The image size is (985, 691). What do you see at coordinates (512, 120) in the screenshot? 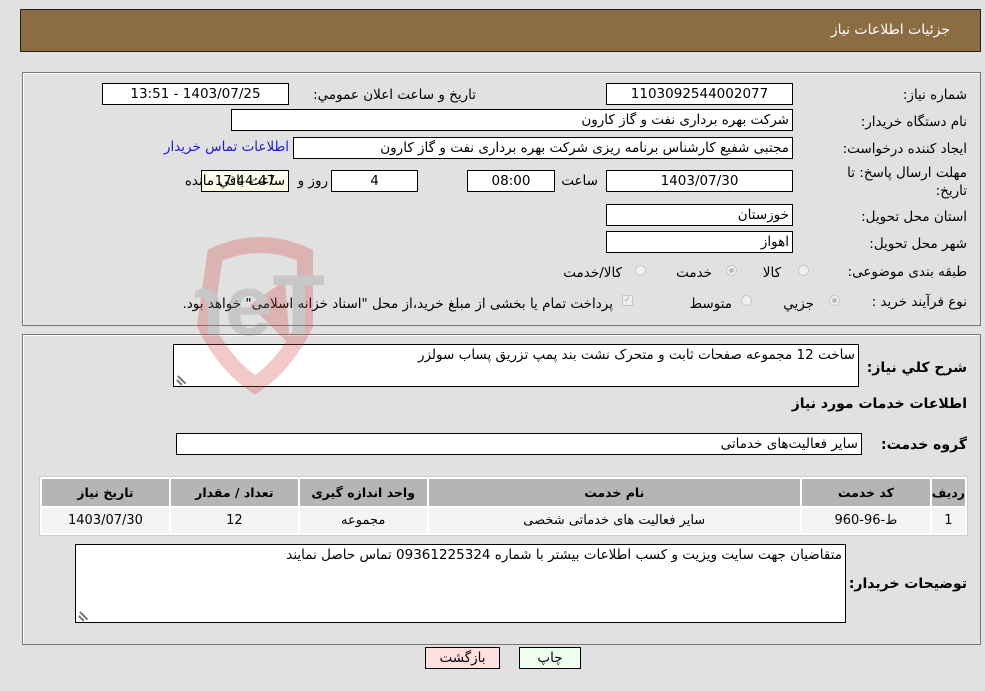
I see `buyer-org-field: شرکت بهره برداری نفت و گاز کارون` at bounding box center [512, 120].